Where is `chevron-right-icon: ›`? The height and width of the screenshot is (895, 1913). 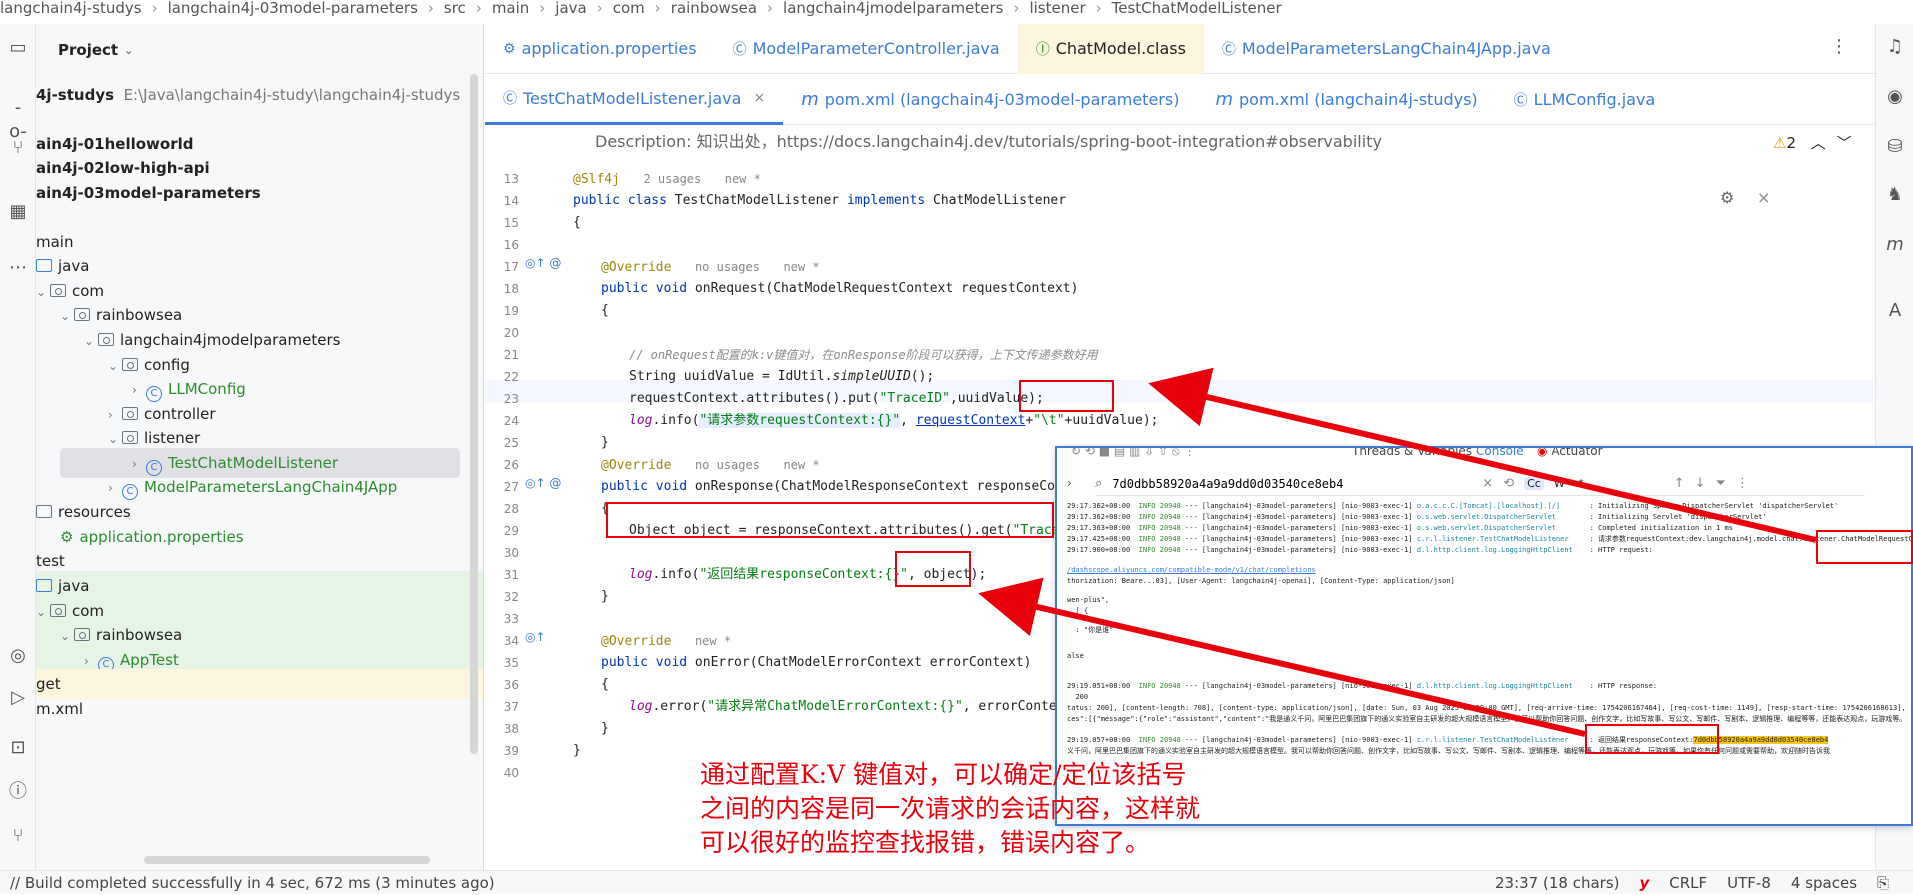 chevron-right-icon: › is located at coordinates (1069, 483).